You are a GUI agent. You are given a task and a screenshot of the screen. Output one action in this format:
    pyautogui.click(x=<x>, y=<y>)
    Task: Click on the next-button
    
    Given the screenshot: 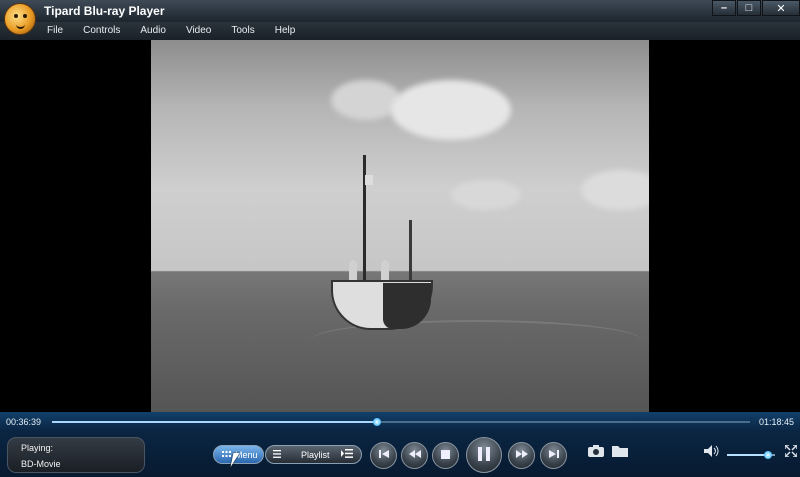 What is the action you would take?
    pyautogui.click(x=553, y=455)
    